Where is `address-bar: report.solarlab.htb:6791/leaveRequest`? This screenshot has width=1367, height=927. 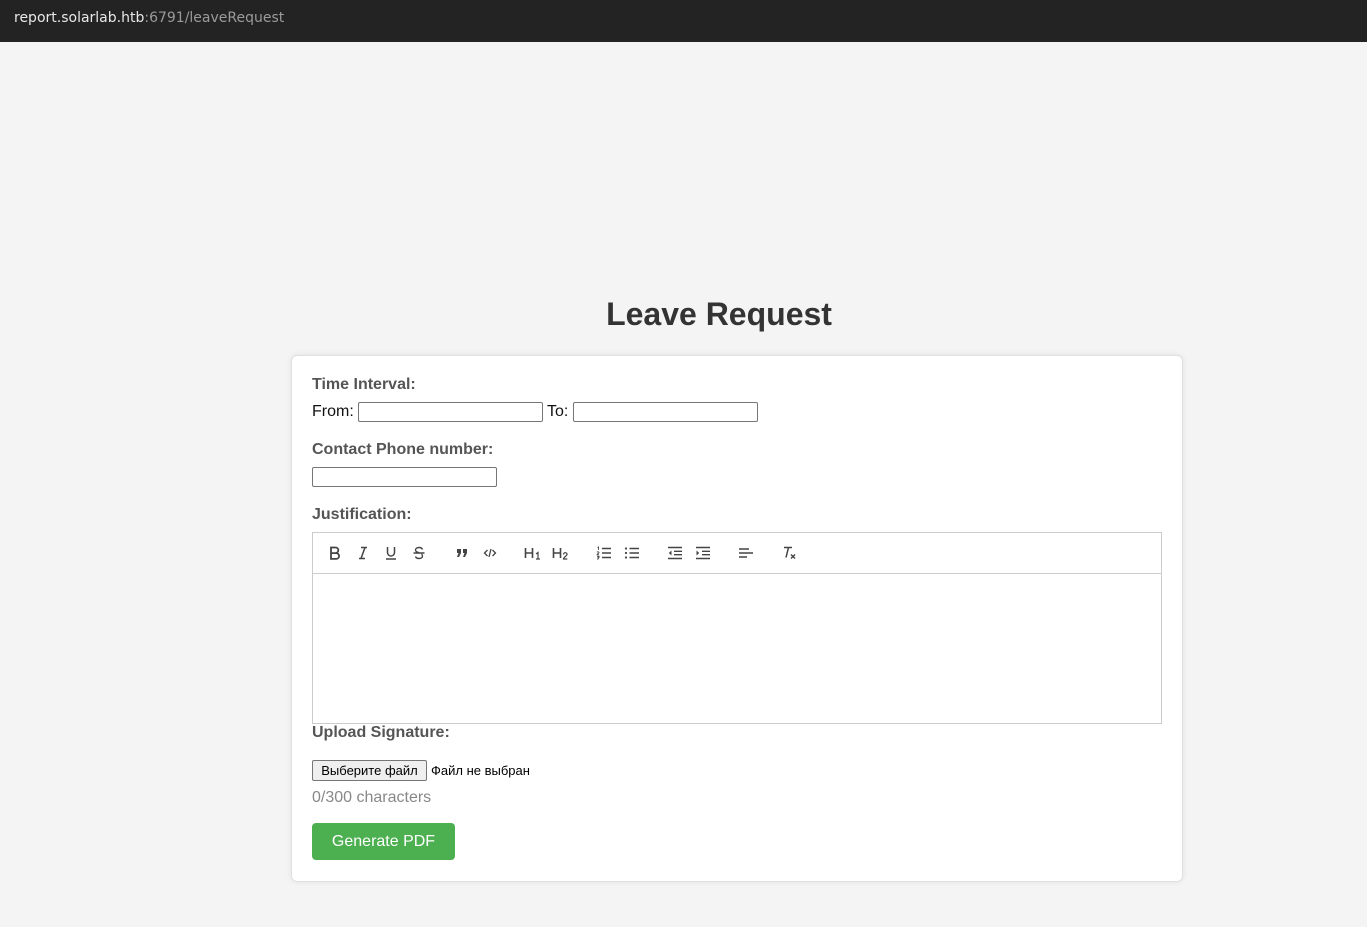 address-bar: report.solarlab.htb:6791/leaveRequest is located at coordinates (683, 21).